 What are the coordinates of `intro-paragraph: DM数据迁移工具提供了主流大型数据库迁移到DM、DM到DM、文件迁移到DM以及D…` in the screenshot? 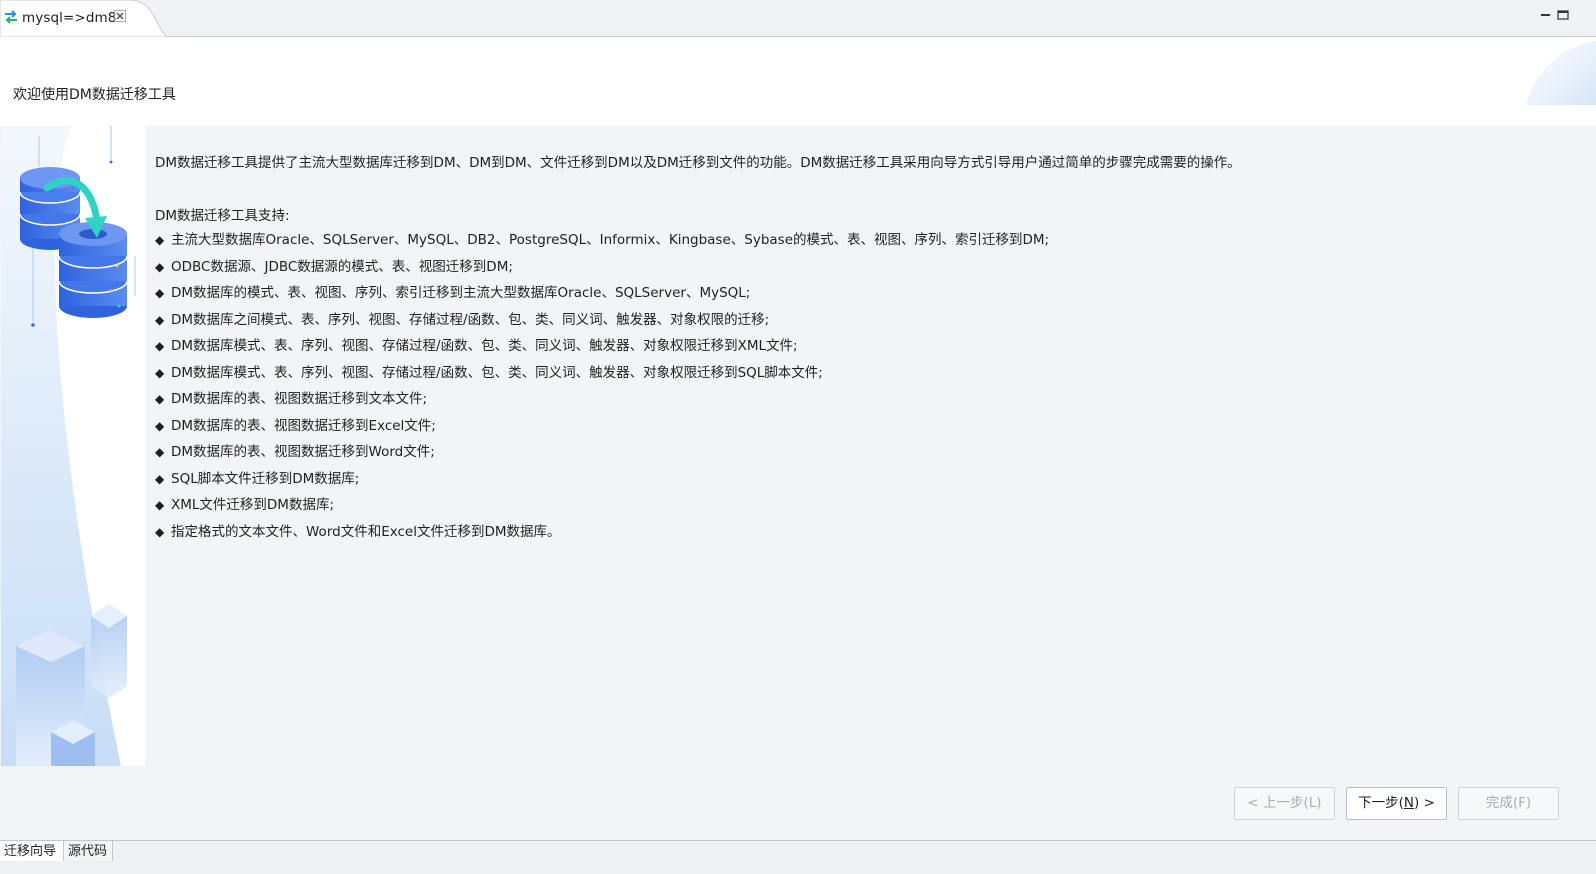 It's located at (698, 163).